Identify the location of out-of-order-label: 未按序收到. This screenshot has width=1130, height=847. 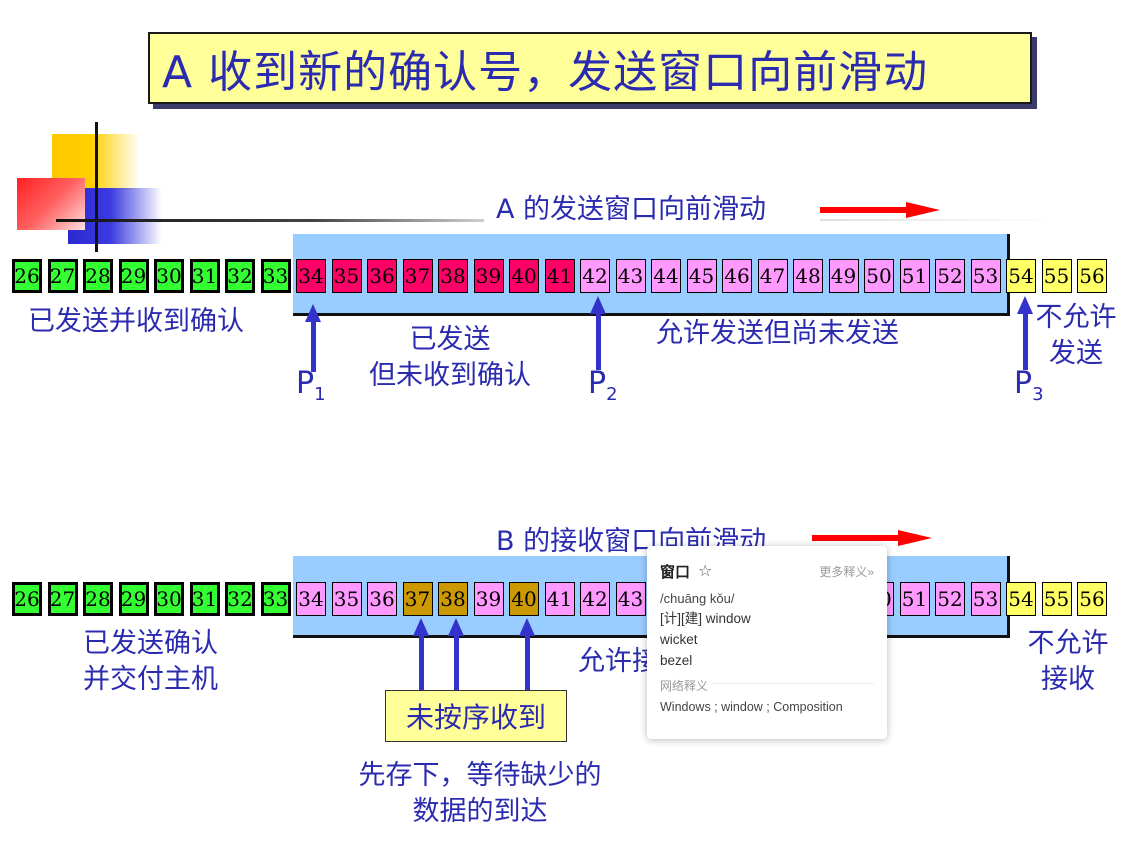
(475, 717).